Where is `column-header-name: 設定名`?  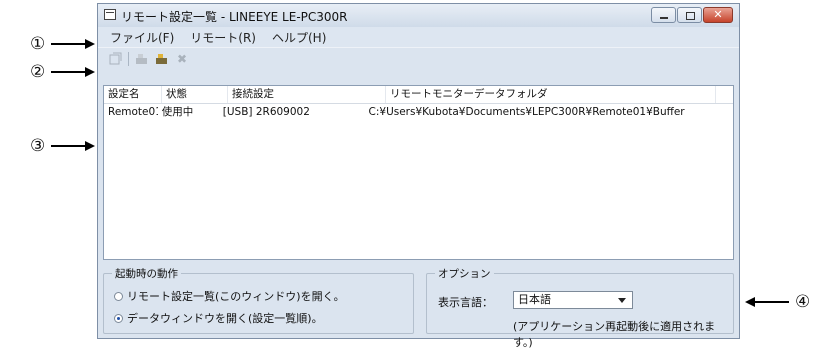
column-header-name: 設定名 is located at coordinates (133, 94).